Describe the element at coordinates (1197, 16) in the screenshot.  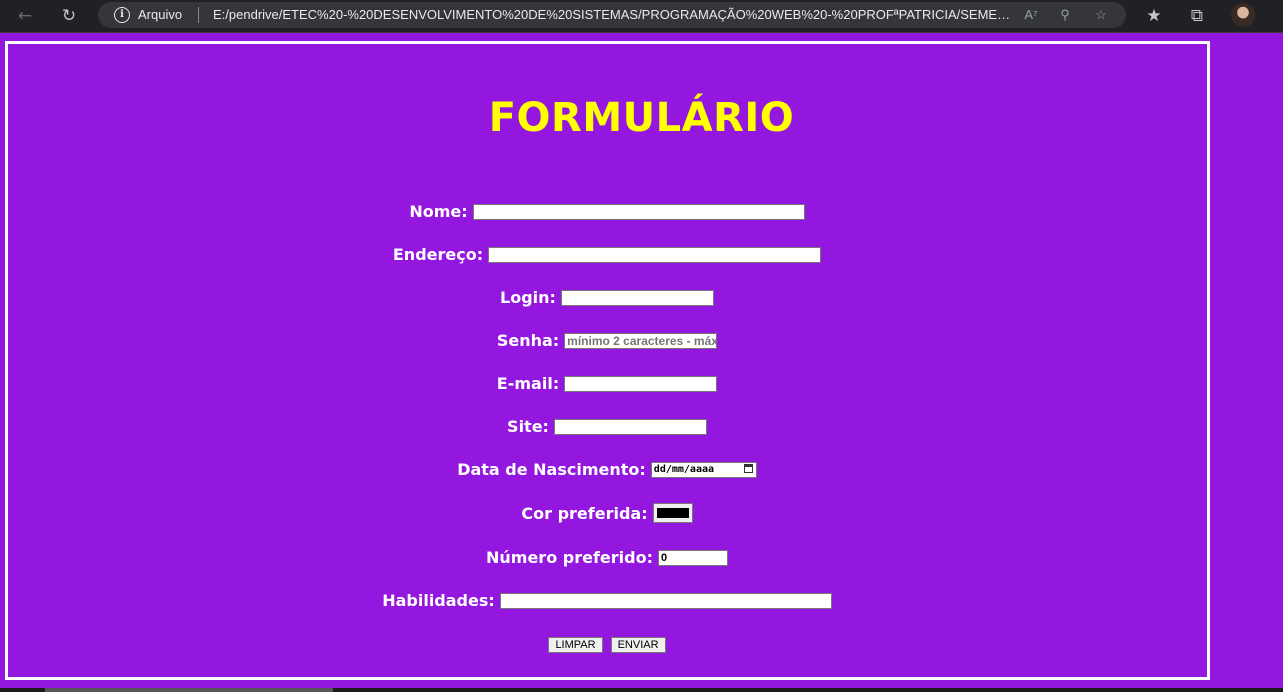
I see `collections-icon: ⧉` at that location.